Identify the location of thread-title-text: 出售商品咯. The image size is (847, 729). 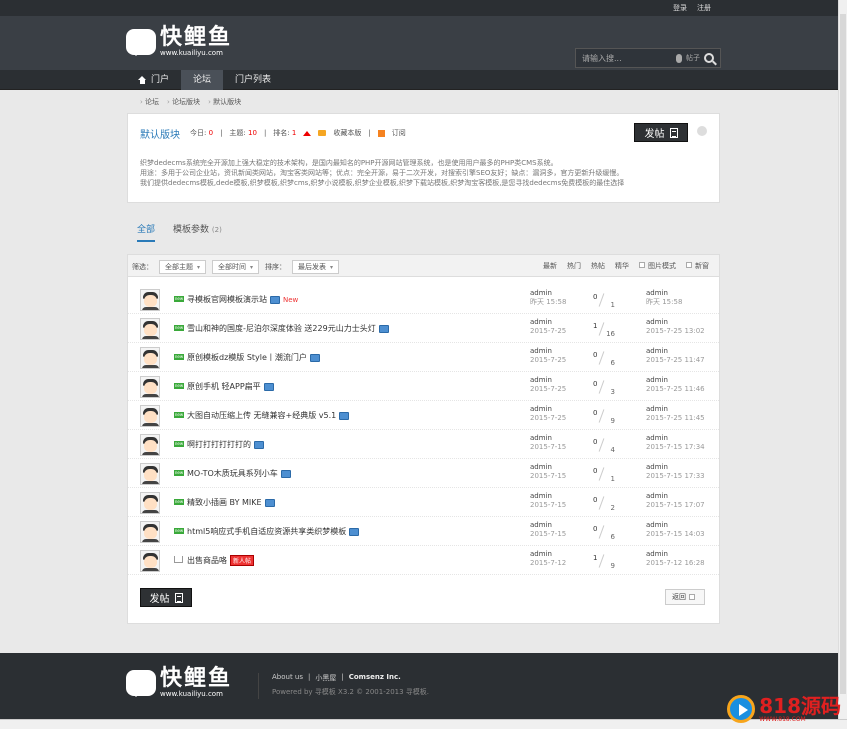
(207, 560).